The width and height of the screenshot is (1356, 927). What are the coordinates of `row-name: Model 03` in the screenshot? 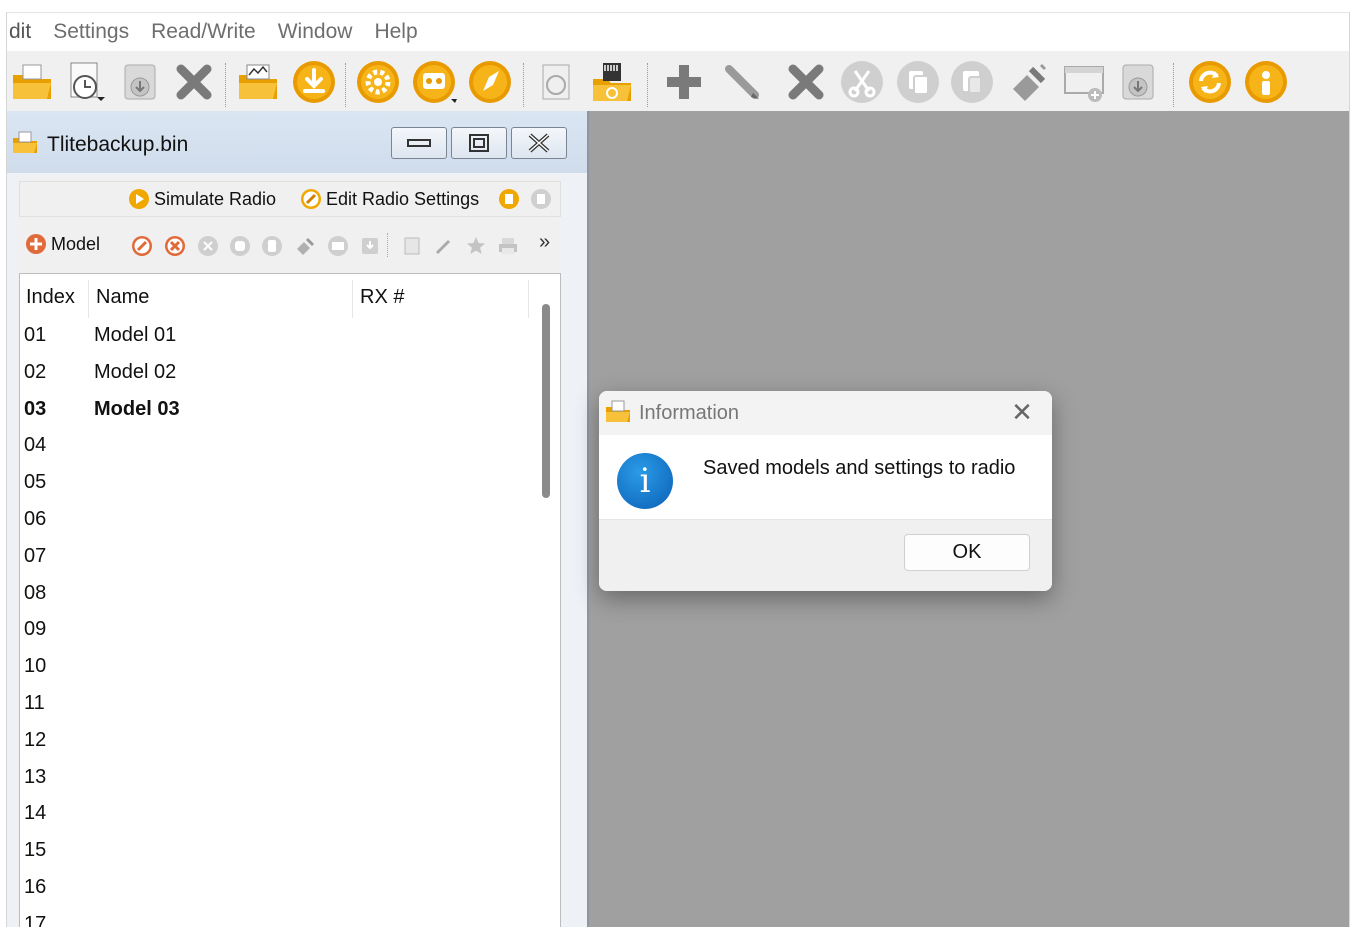 It's located at (137, 408).